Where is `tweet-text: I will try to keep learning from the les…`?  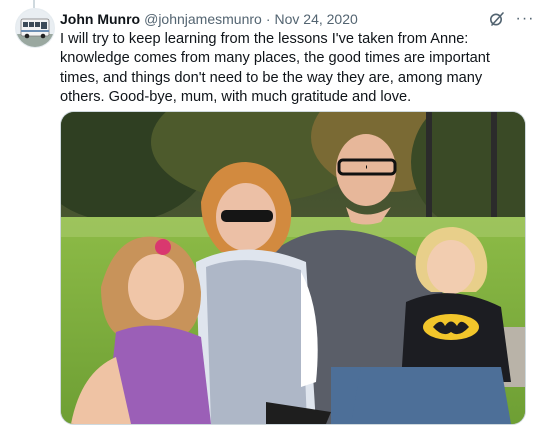 tweet-text: I will try to keep learning from the les… is located at coordinates (275, 68).